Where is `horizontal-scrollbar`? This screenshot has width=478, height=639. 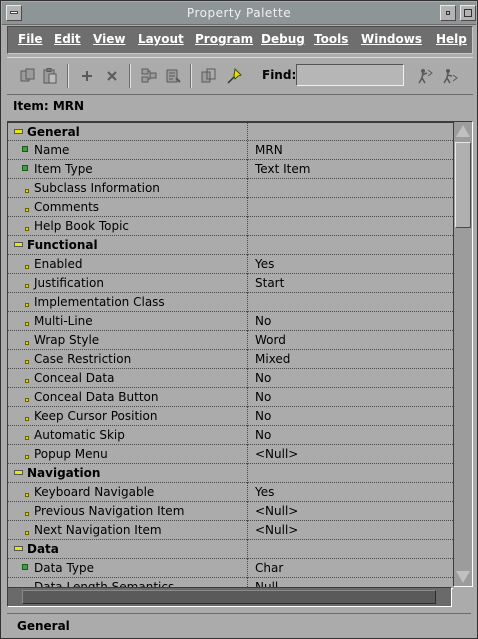
horizontal-scrollbar is located at coordinates (229, 597).